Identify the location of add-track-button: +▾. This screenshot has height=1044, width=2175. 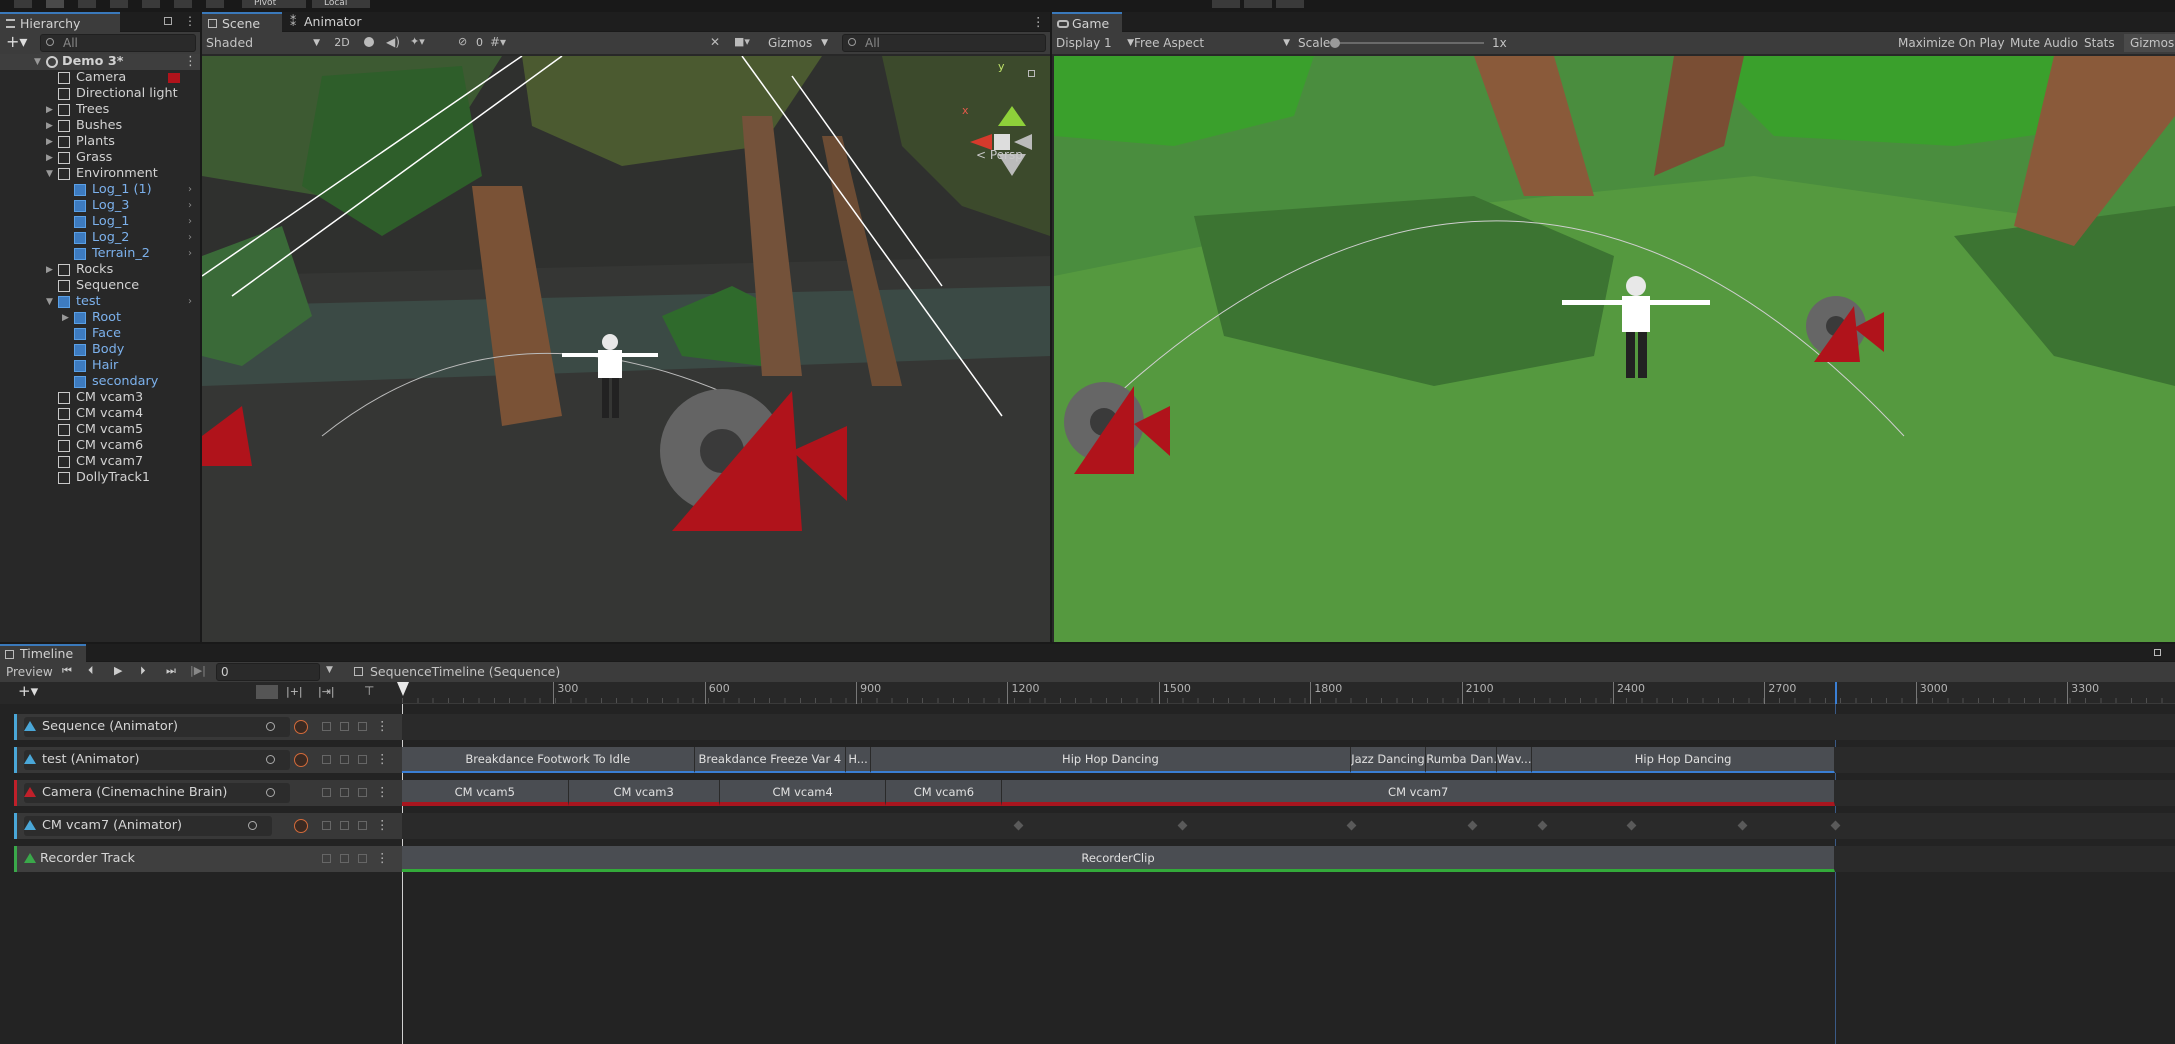
(28, 691).